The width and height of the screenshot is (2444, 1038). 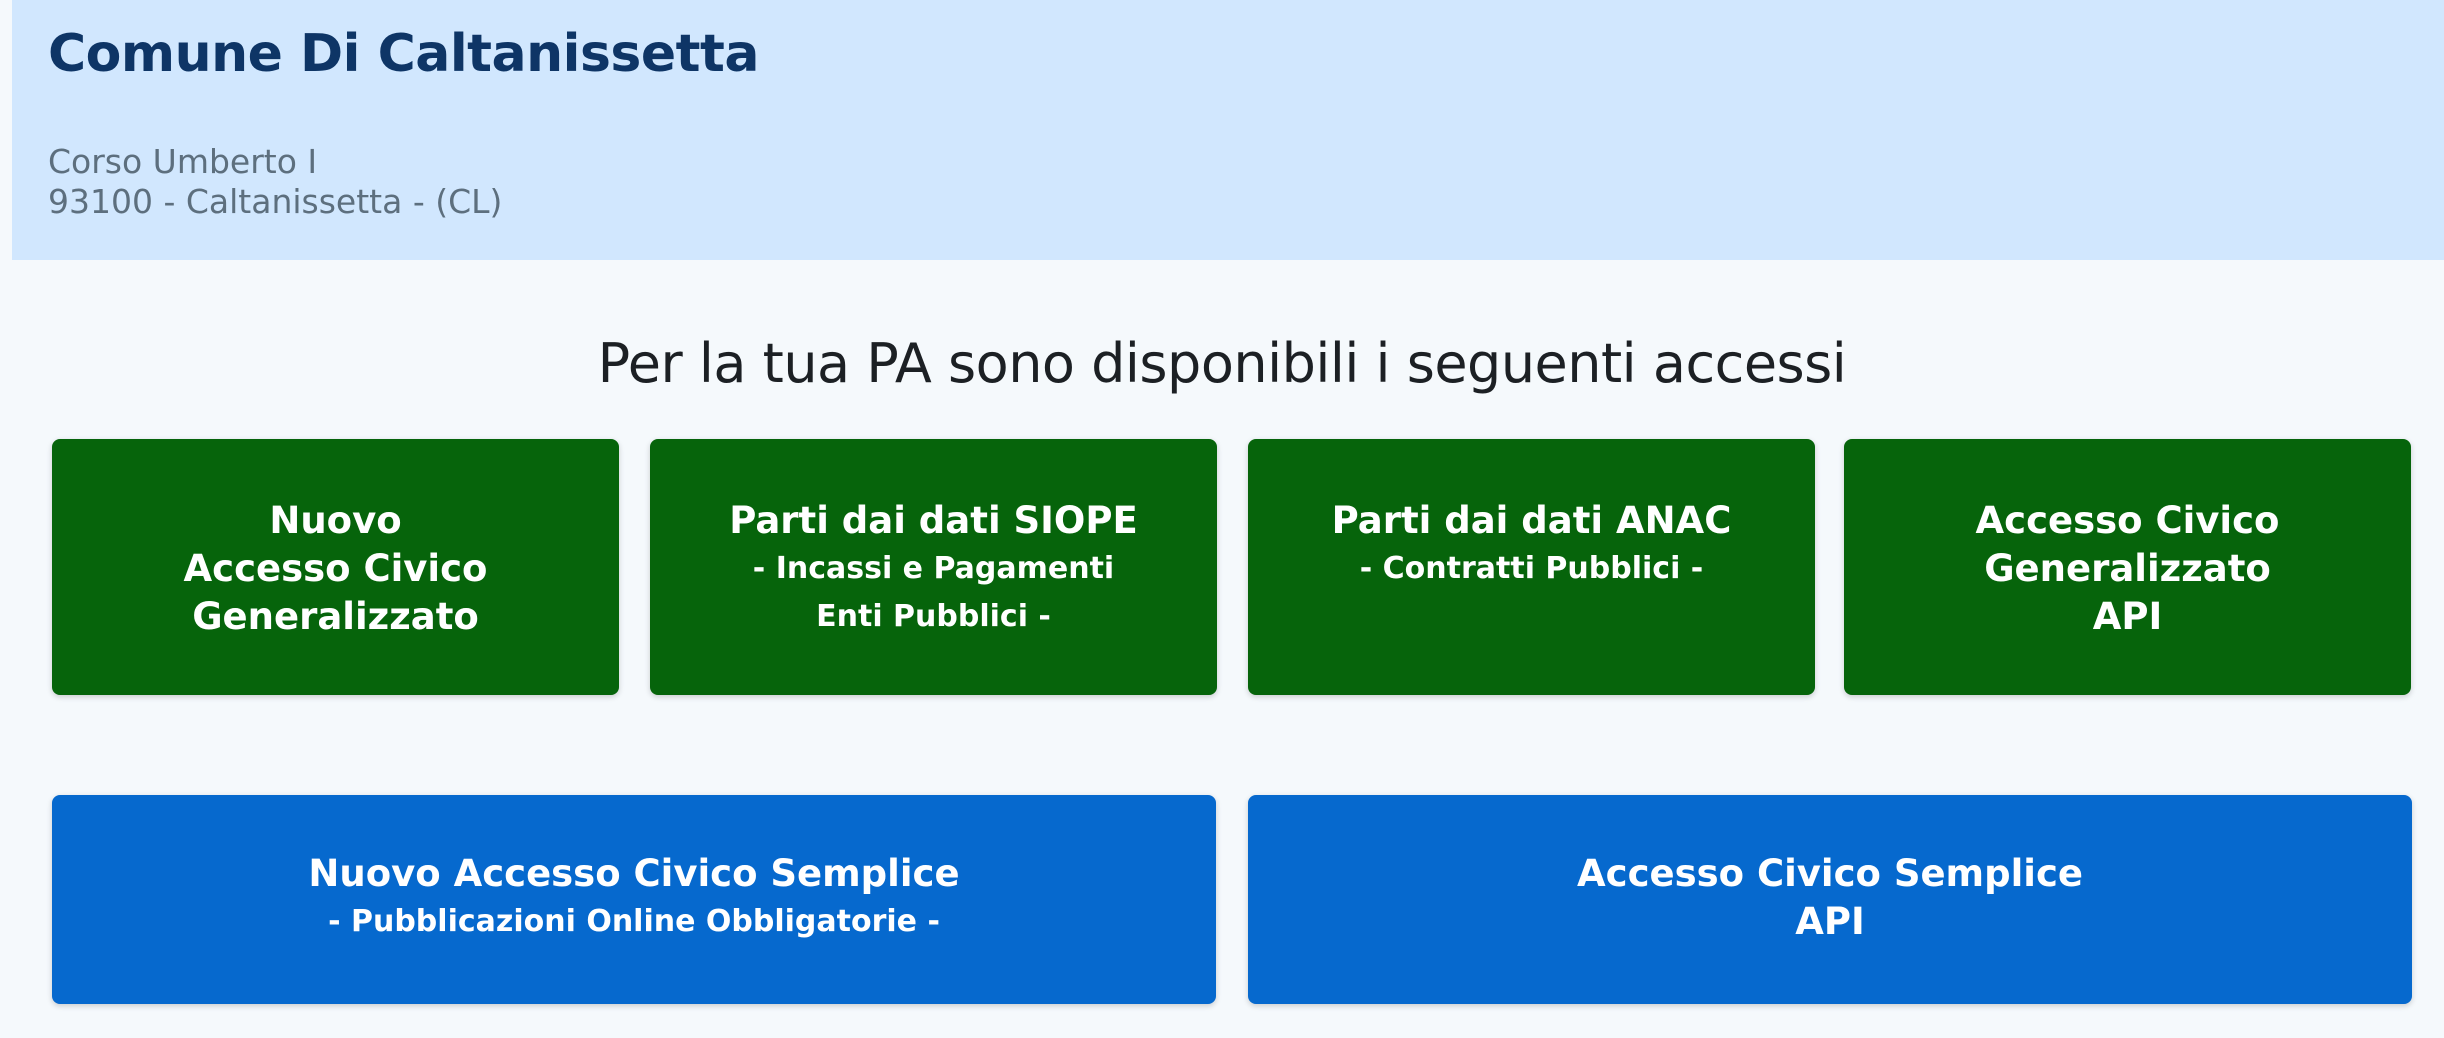 I want to click on new-generalized-civic-access-button: Nuovo Accesso Civico Generalizzato, so click(x=335, y=567).